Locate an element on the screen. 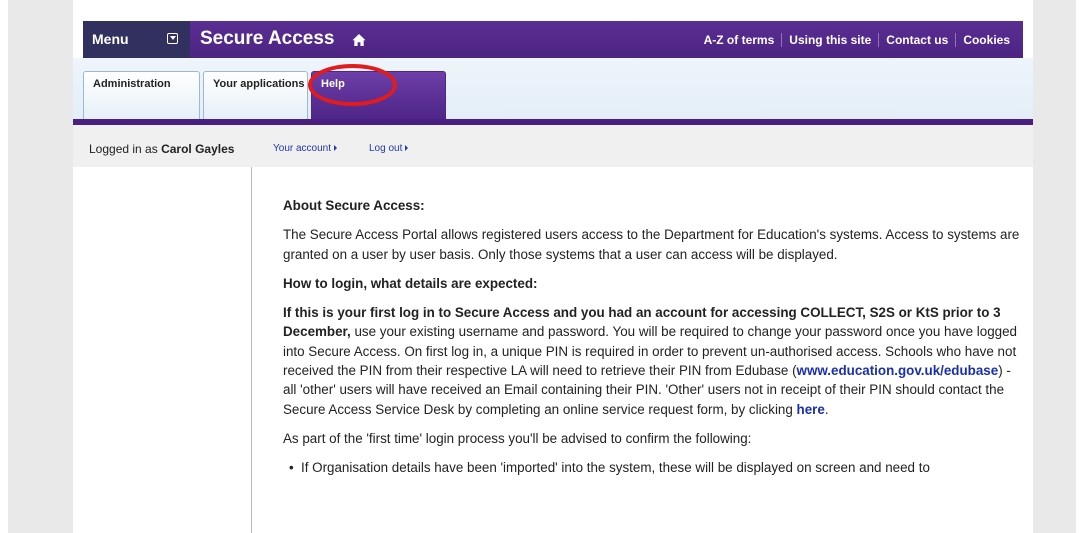 This screenshot has height=533, width=1084. home-icon is located at coordinates (359, 40).